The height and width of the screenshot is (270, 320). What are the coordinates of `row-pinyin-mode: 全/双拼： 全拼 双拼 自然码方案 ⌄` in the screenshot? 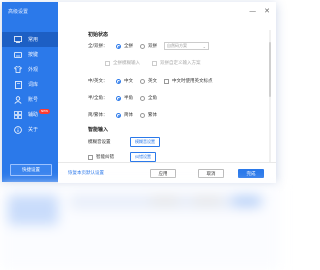 It's located at (148, 46).